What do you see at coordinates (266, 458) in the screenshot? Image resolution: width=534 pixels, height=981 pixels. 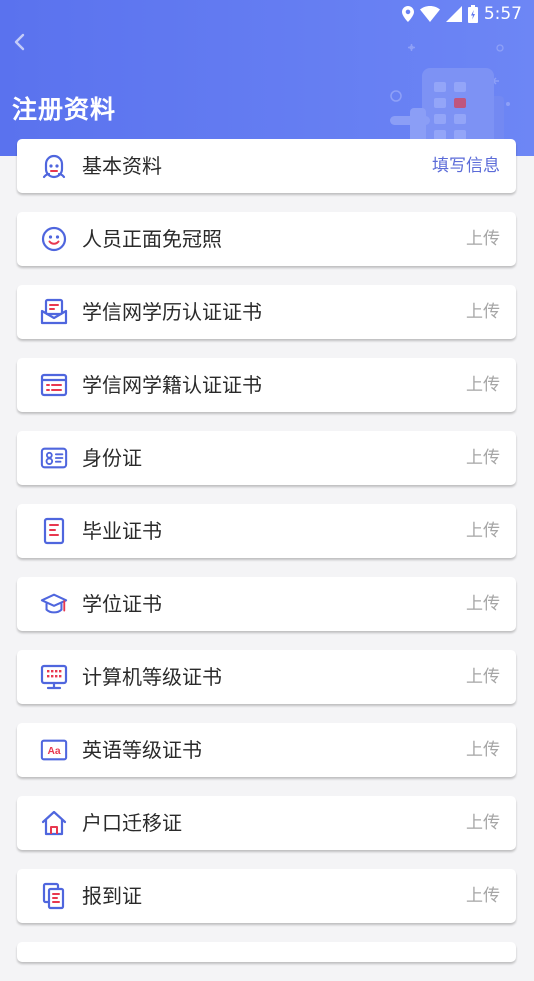 I see `list-item-id-card: 身份证 上传` at bounding box center [266, 458].